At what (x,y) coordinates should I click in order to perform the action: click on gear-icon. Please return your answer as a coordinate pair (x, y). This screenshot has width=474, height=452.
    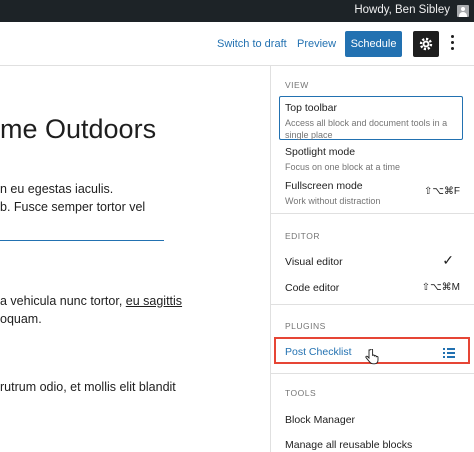
    Looking at the image, I should click on (426, 44).